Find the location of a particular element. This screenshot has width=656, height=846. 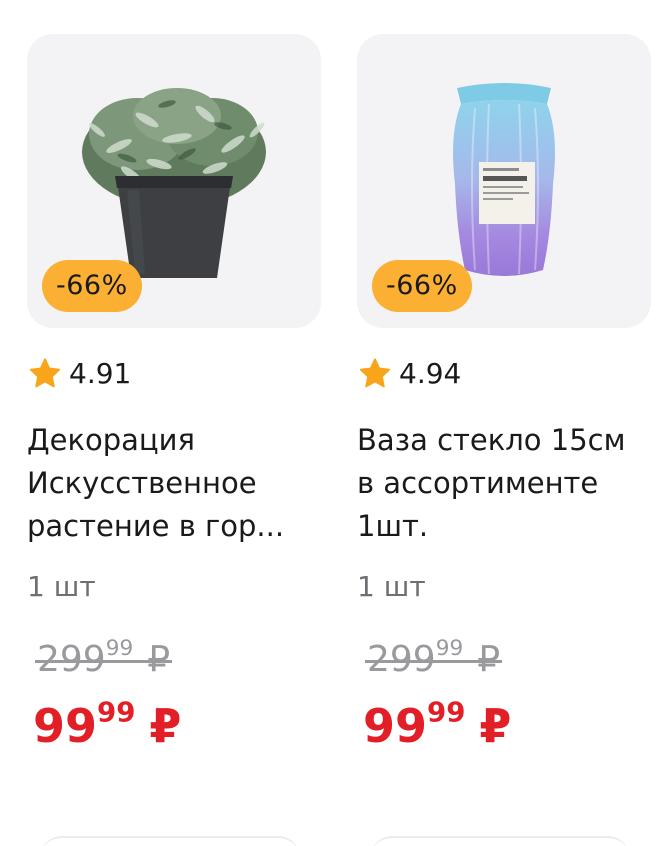

product-title-line: 1шт. is located at coordinates (393, 526).